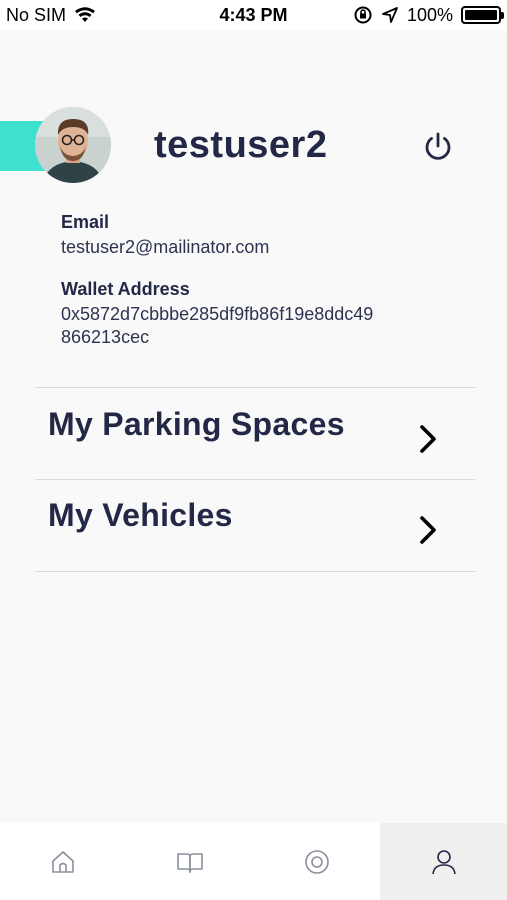 The image size is (507, 900). I want to click on user-icon, so click(443, 861).